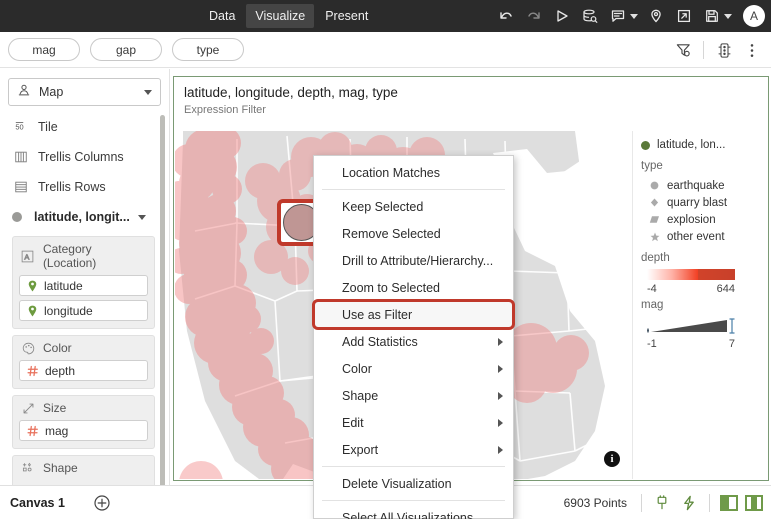  I want to click on menu-item-label: Shape, so click(360, 395).